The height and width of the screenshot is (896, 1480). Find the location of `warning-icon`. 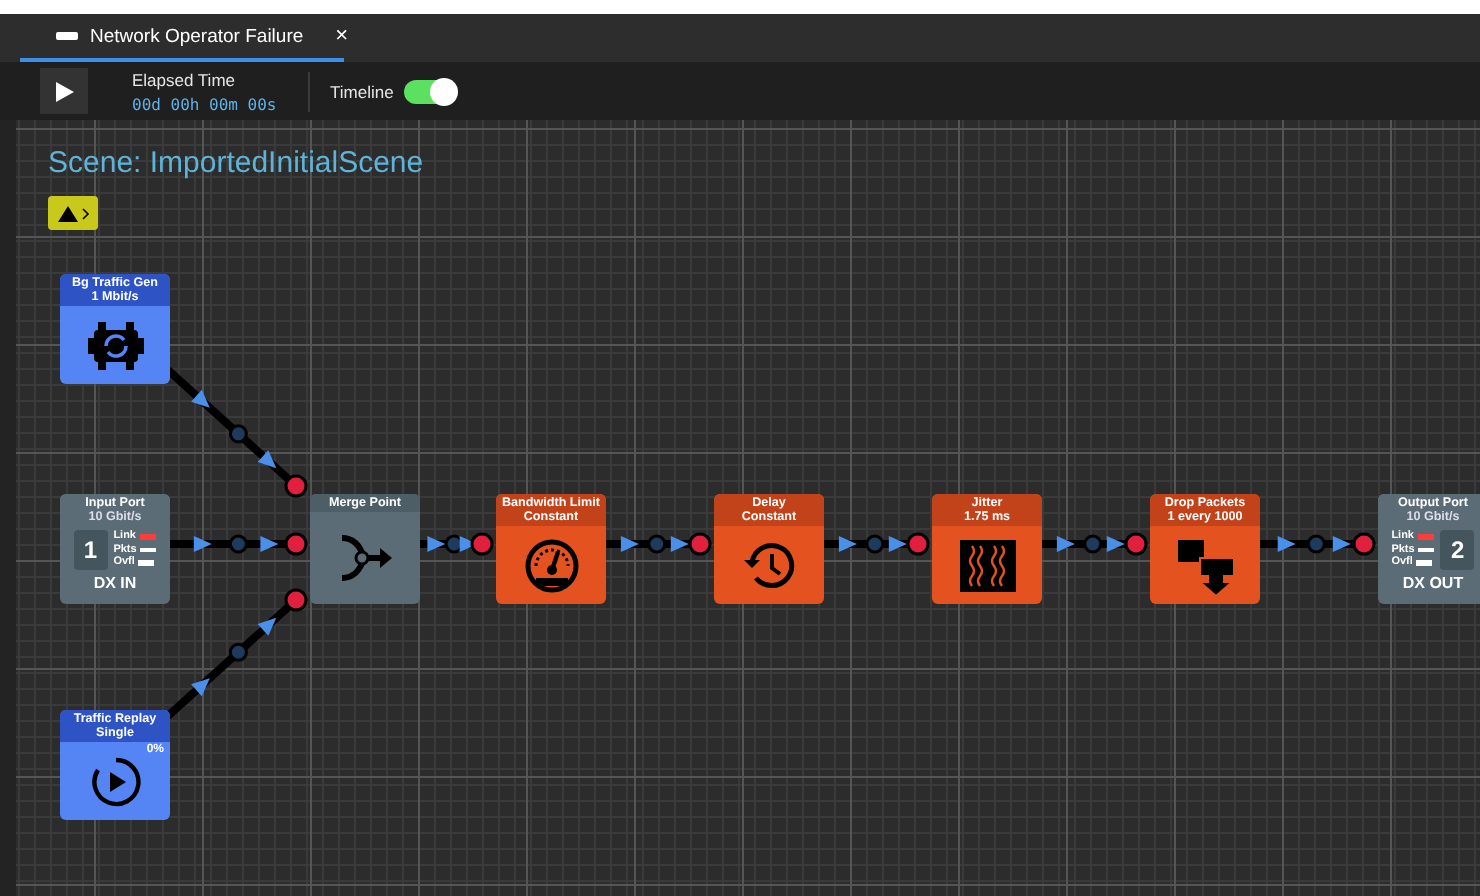

warning-icon is located at coordinates (67, 213).